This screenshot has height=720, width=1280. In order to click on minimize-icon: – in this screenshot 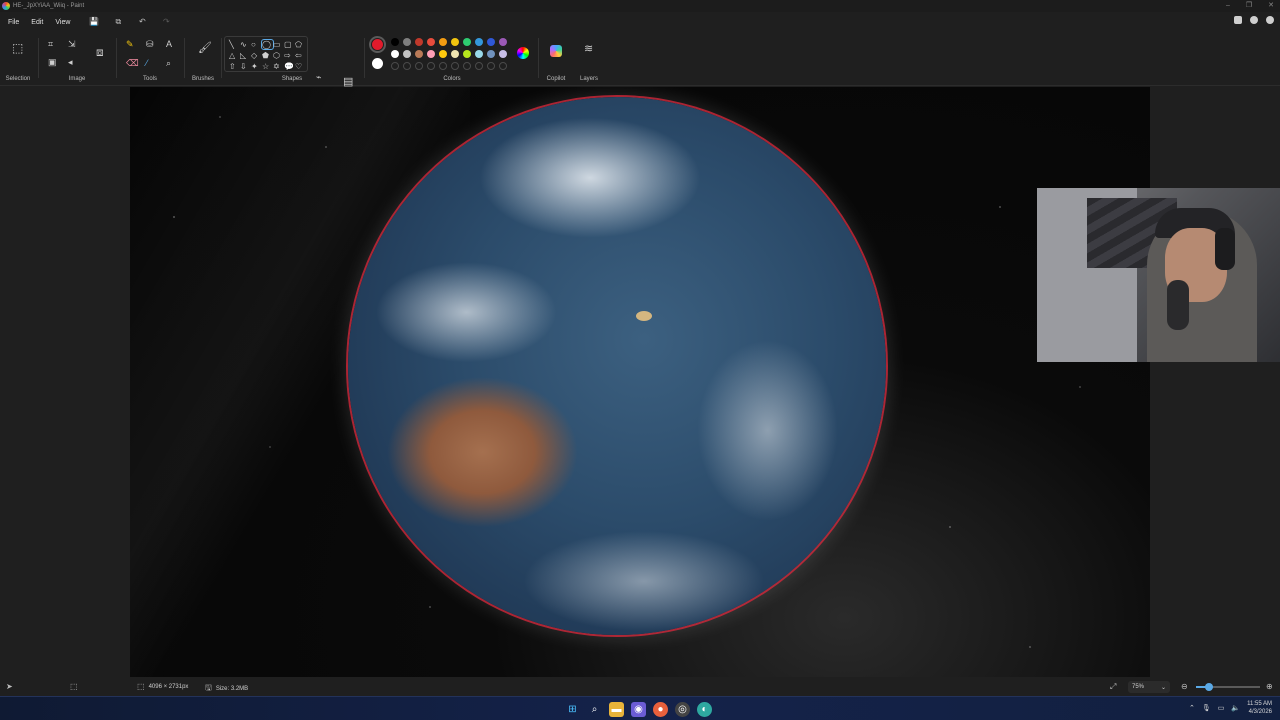, I will do `click(1228, 6)`.